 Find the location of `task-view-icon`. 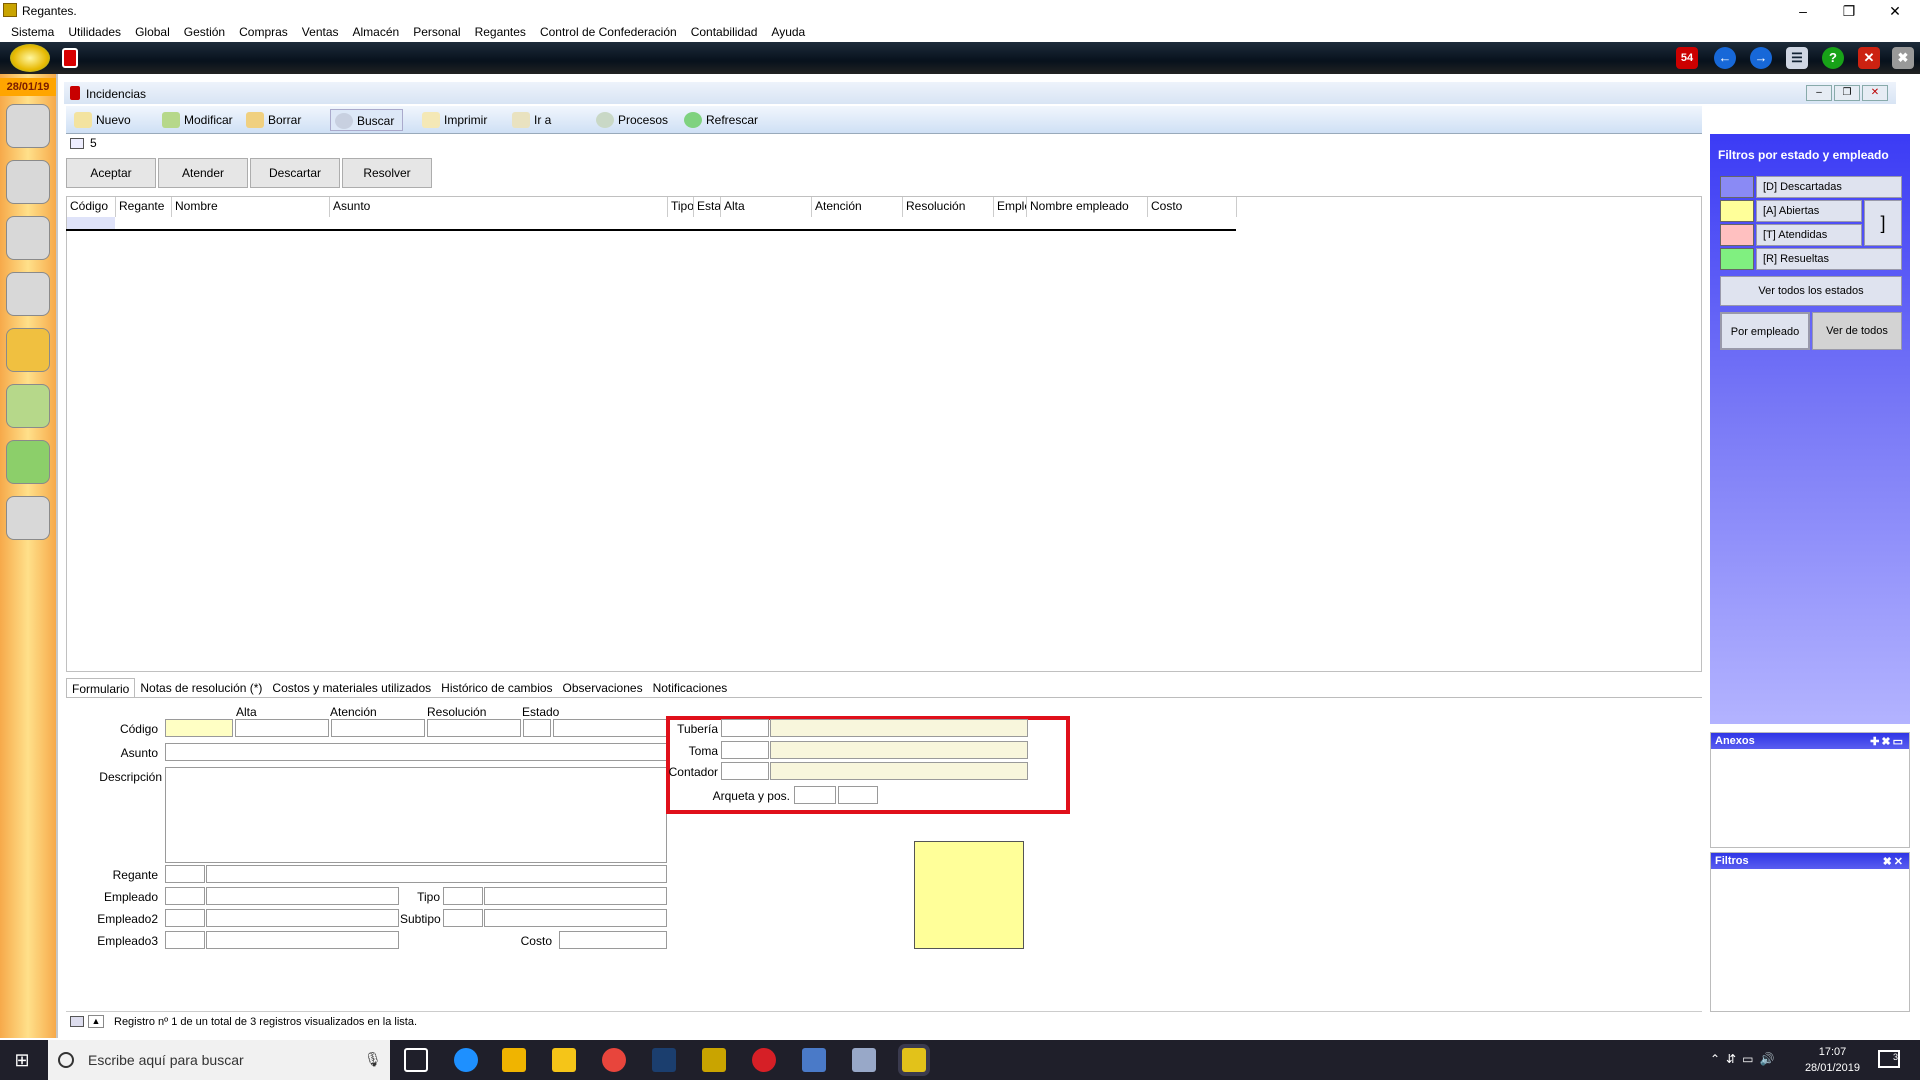

task-view-icon is located at coordinates (416, 1060).